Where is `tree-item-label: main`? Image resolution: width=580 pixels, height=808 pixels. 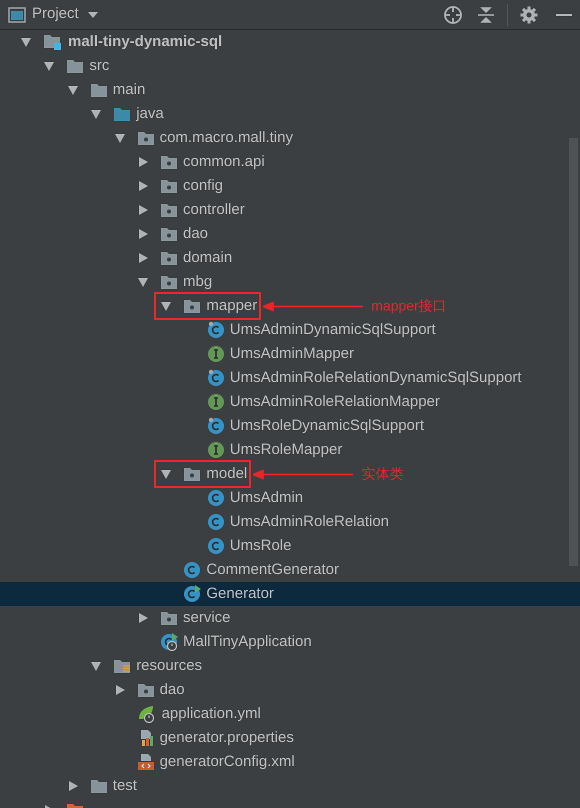
tree-item-label: main is located at coordinates (129, 90).